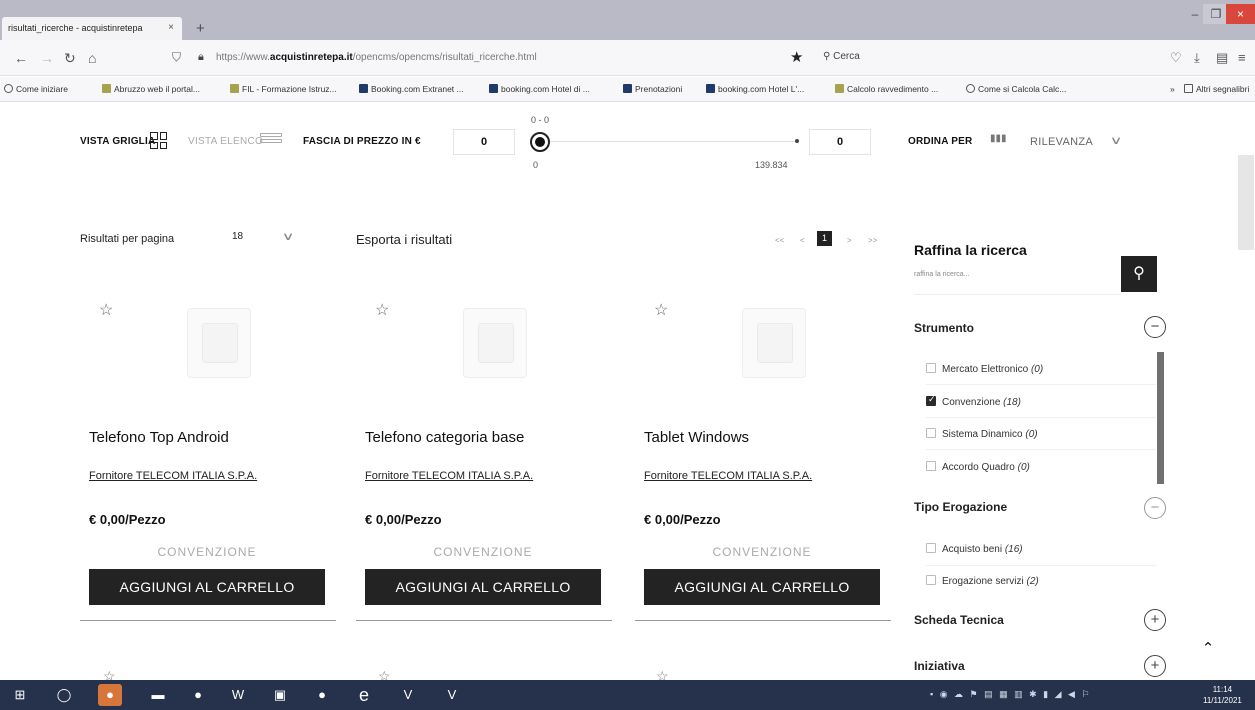 This screenshot has width=1255, height=710. I want to click on system-tray-icons: ▪ ◉ ☁ ⚑ ▤ ▦ ▥ ✱ ▮ ◢ ◀ ⚐, so click(1011, 694).